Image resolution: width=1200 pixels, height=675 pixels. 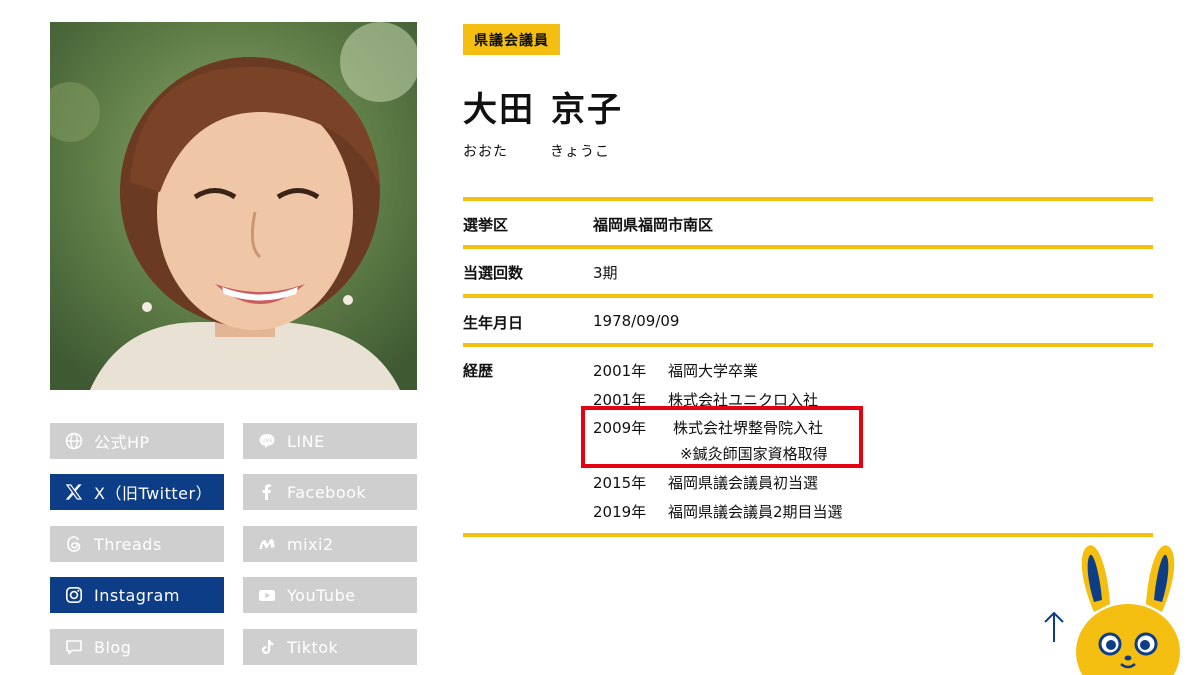 What do you see at coordinates (327, 492) in the screenshot?
I see `facebook-label: Facebook` at bounding box center [327, 492].